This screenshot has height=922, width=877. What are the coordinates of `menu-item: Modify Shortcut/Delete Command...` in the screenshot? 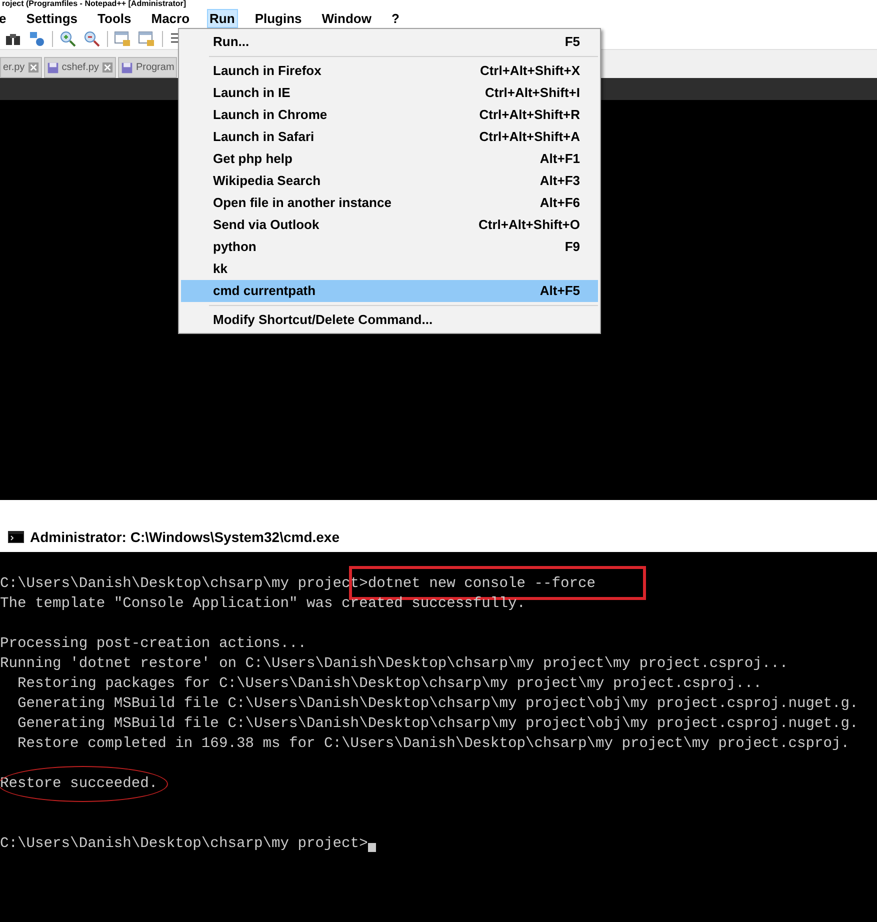 It's located at (389, 320).